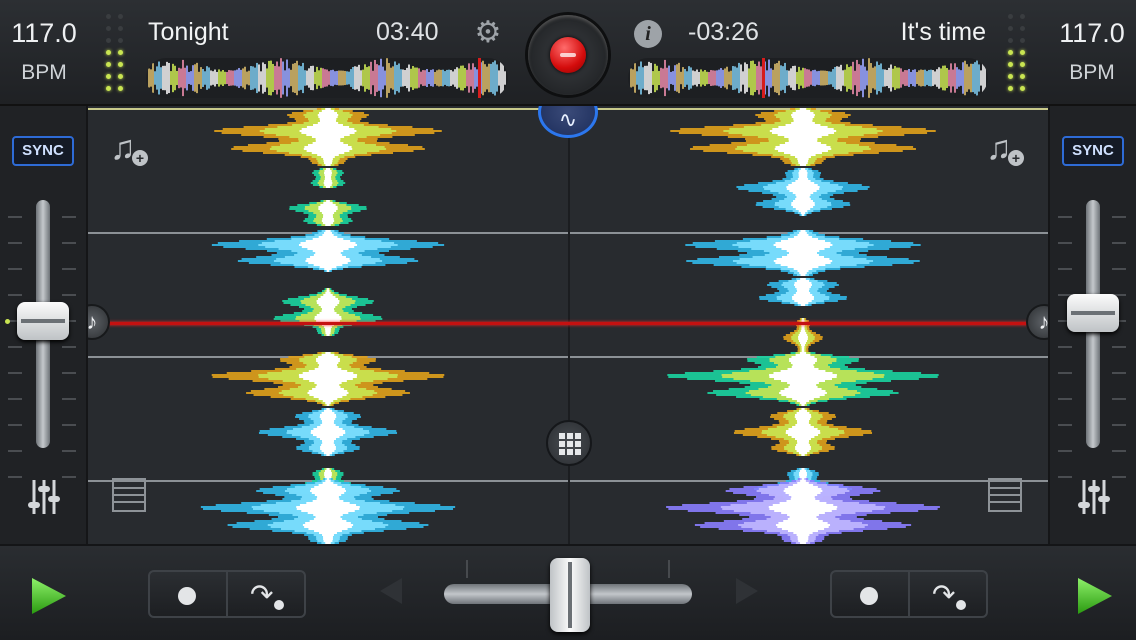 This screenshot has height=640, width=1136. I want to click on right-redo-button: ↷, so click(947, 594).